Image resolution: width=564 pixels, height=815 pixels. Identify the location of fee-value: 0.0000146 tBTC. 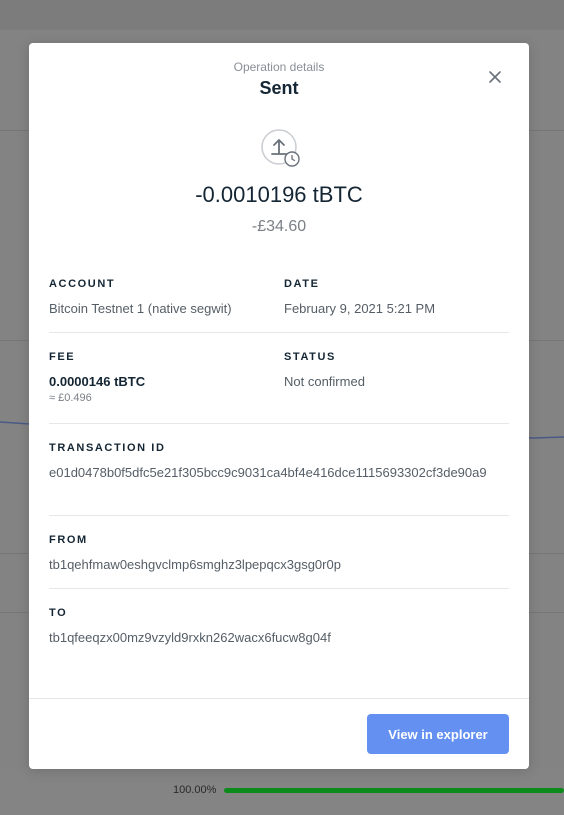
(97, 381).